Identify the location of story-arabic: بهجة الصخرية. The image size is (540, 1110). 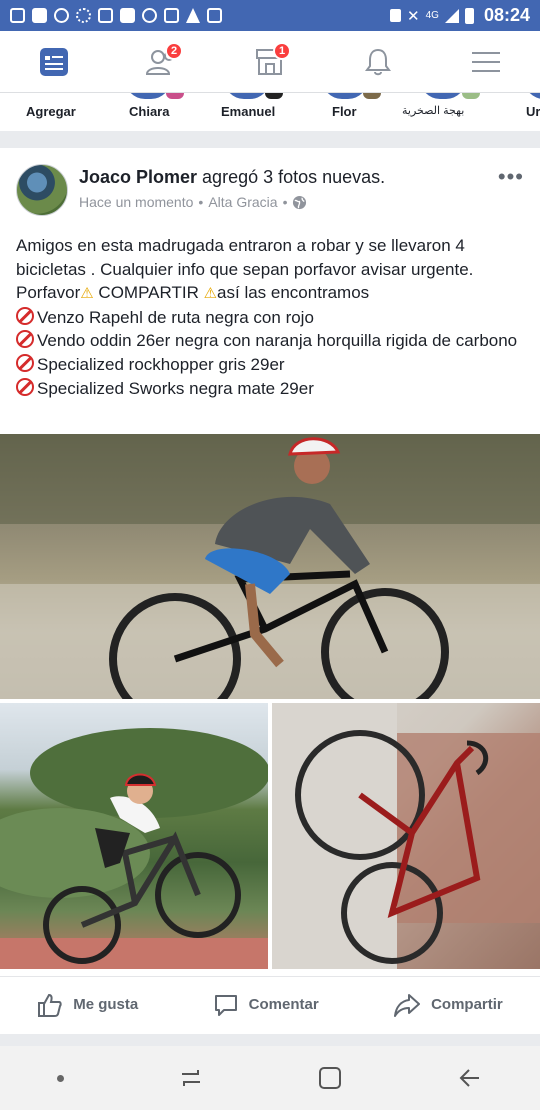
(443, 112).